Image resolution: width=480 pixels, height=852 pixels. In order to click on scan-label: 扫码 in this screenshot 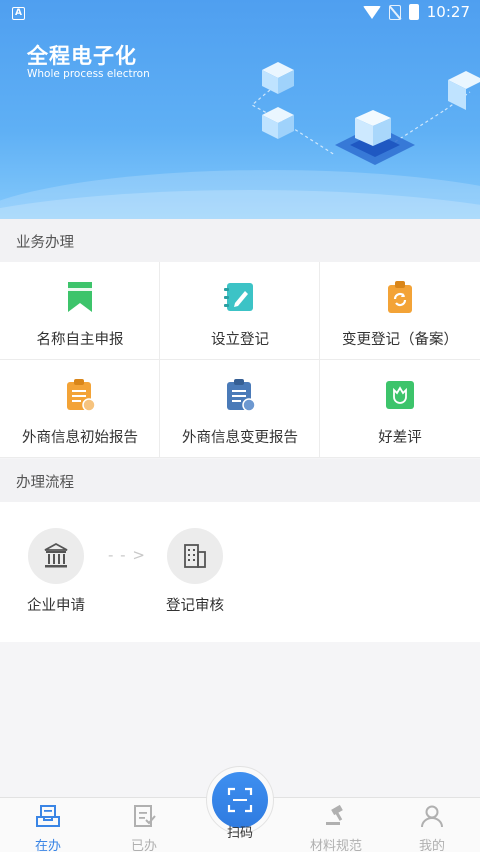, I will do `click(239, 833)`.